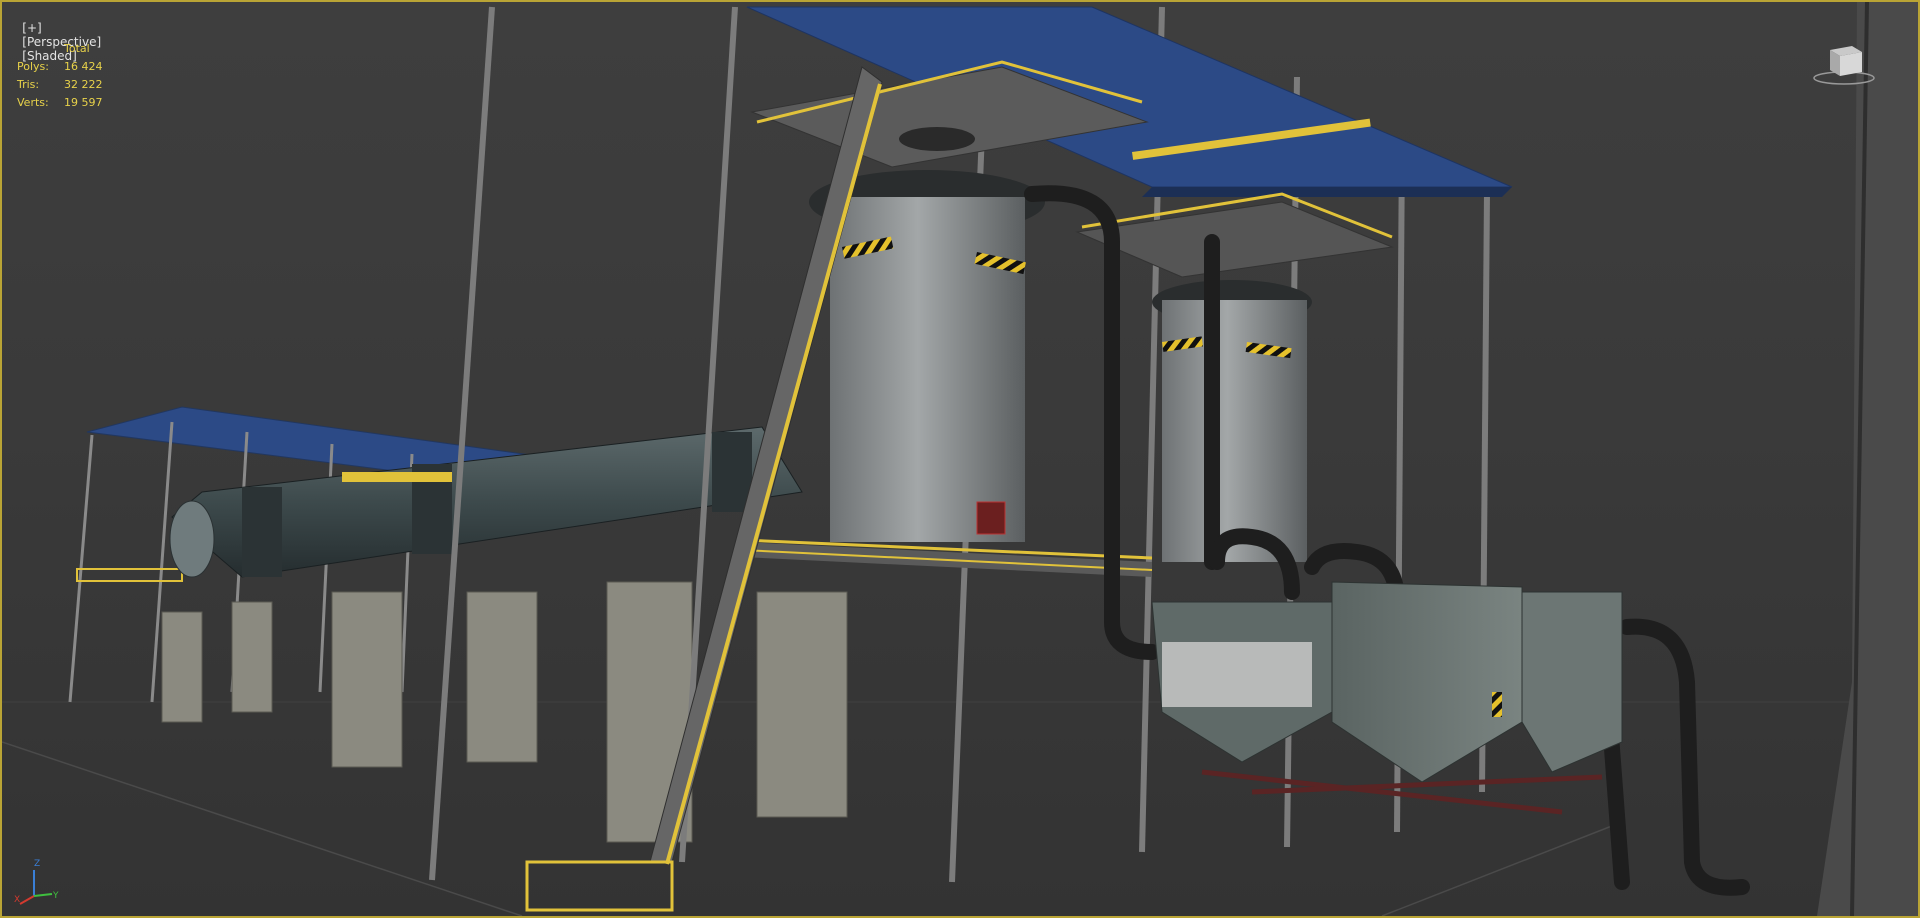  I want to click on baghouse-filters, so click(1387, 698).